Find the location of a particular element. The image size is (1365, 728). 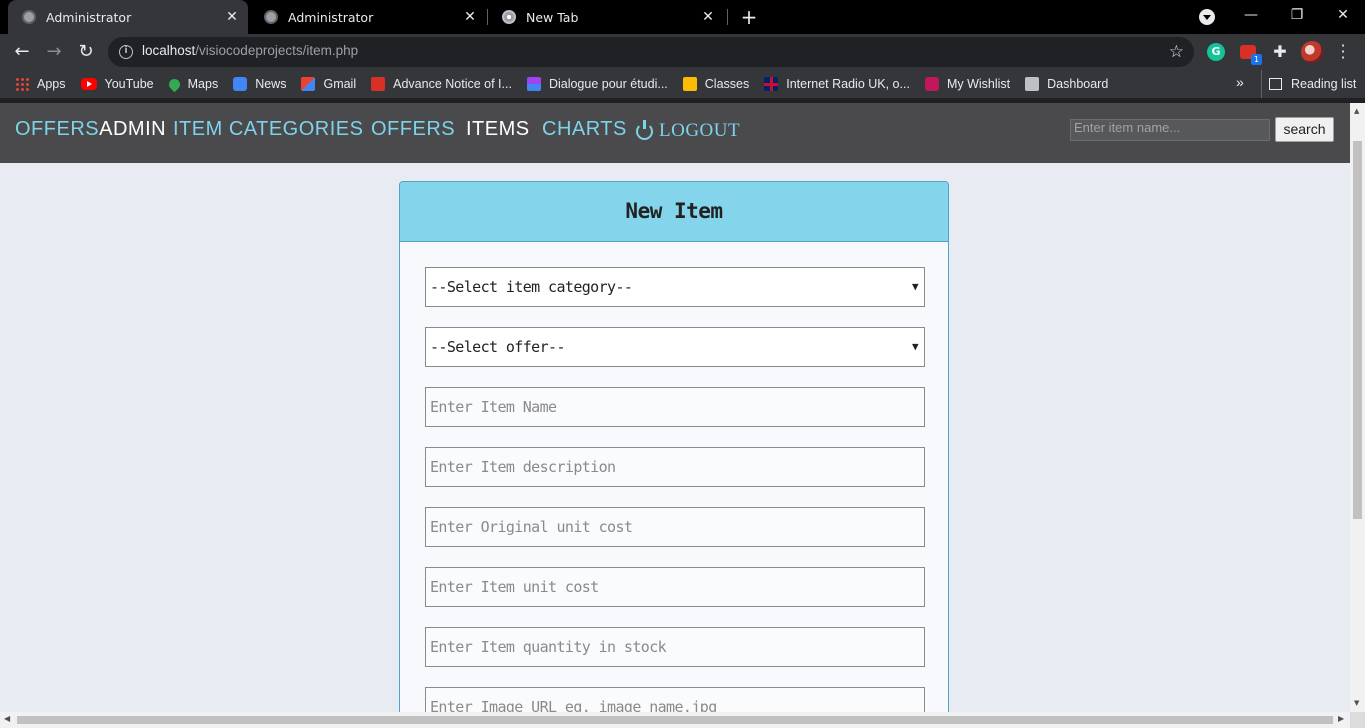

bookmark-dashboard: Dashboard is located at coordinates (1066, 84).